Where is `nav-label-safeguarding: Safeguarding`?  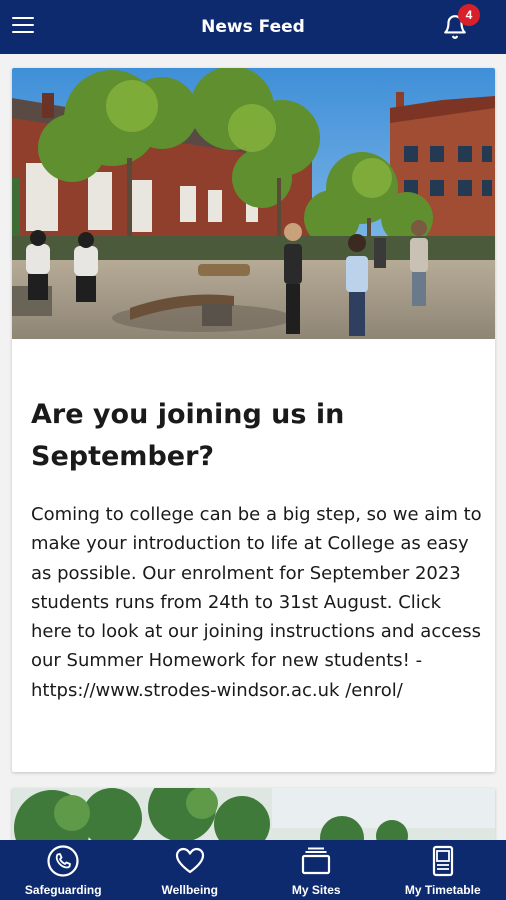
nav-label-safeguarding: Safeguarding is located at coordinates (63, 890).